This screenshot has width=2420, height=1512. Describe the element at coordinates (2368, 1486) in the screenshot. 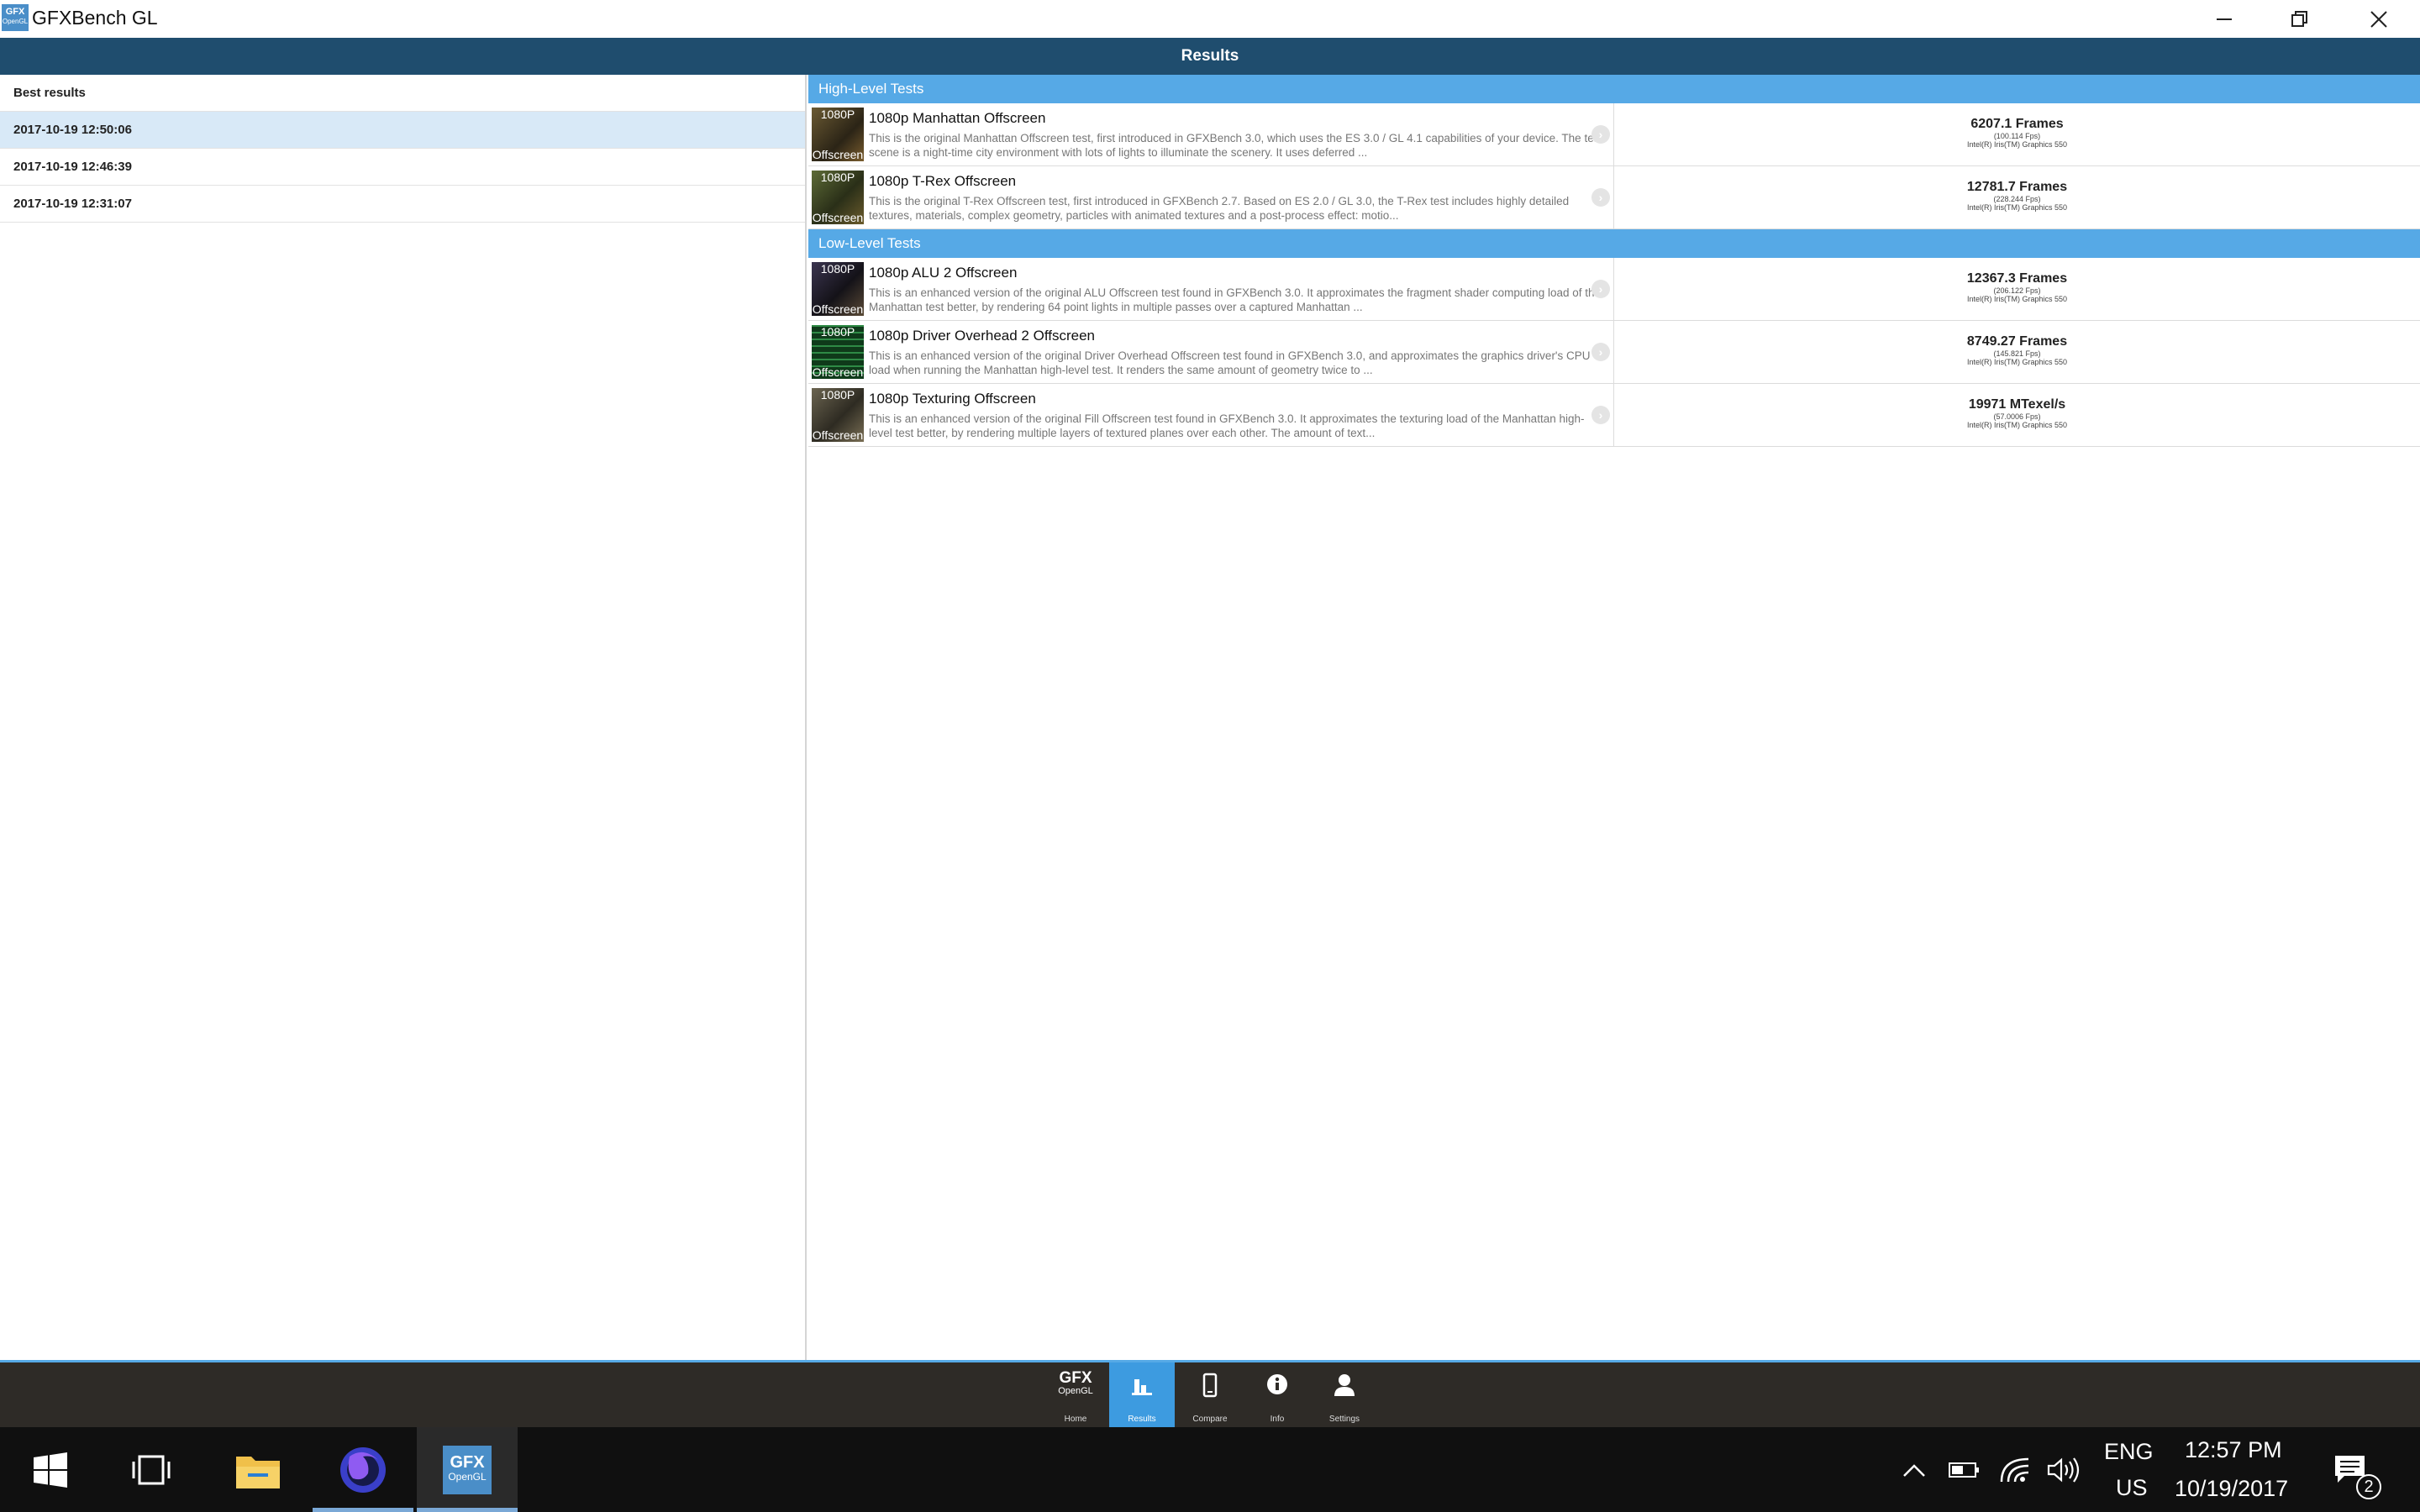

I see `notification-count-badge: 2` at that location.